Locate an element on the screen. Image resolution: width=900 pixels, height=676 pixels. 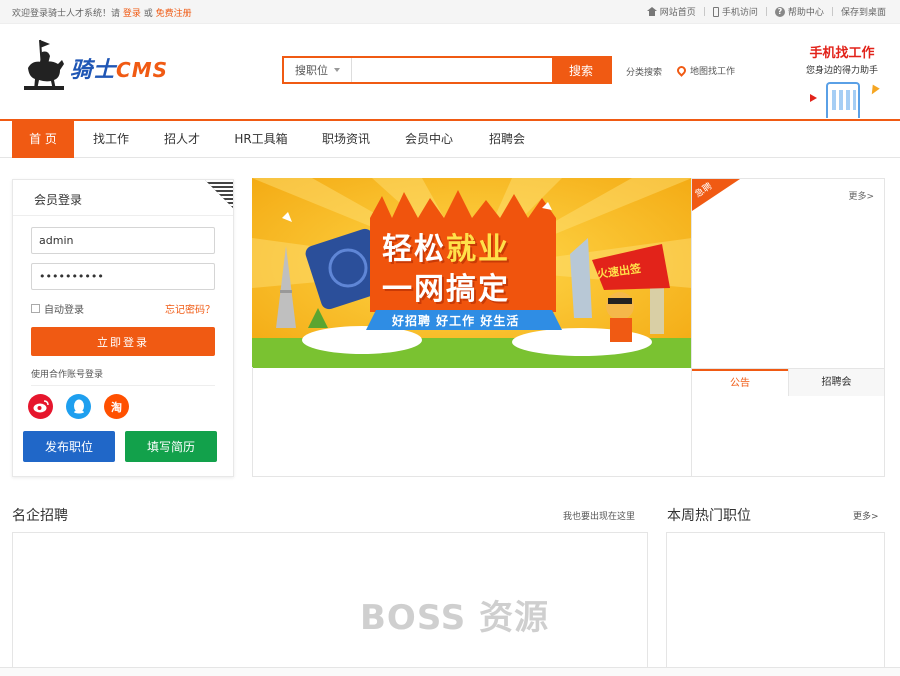
site-logo: 骑士CMS is located at coordinates (97, 66).